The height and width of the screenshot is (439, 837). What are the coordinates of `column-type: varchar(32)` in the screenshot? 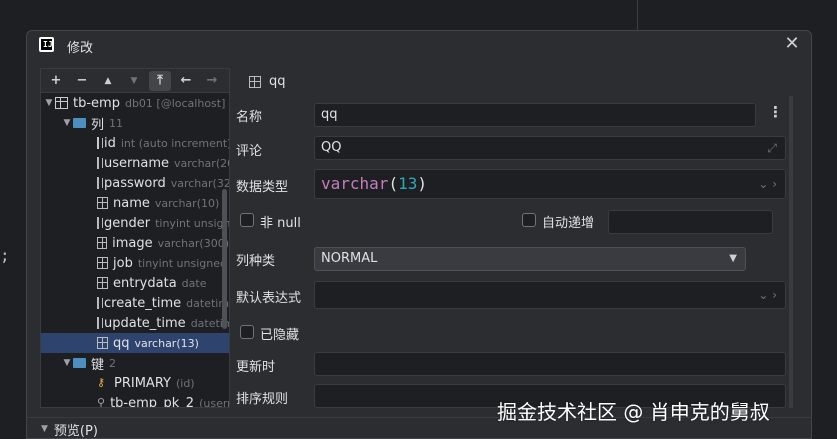 It's located at (200, 183).